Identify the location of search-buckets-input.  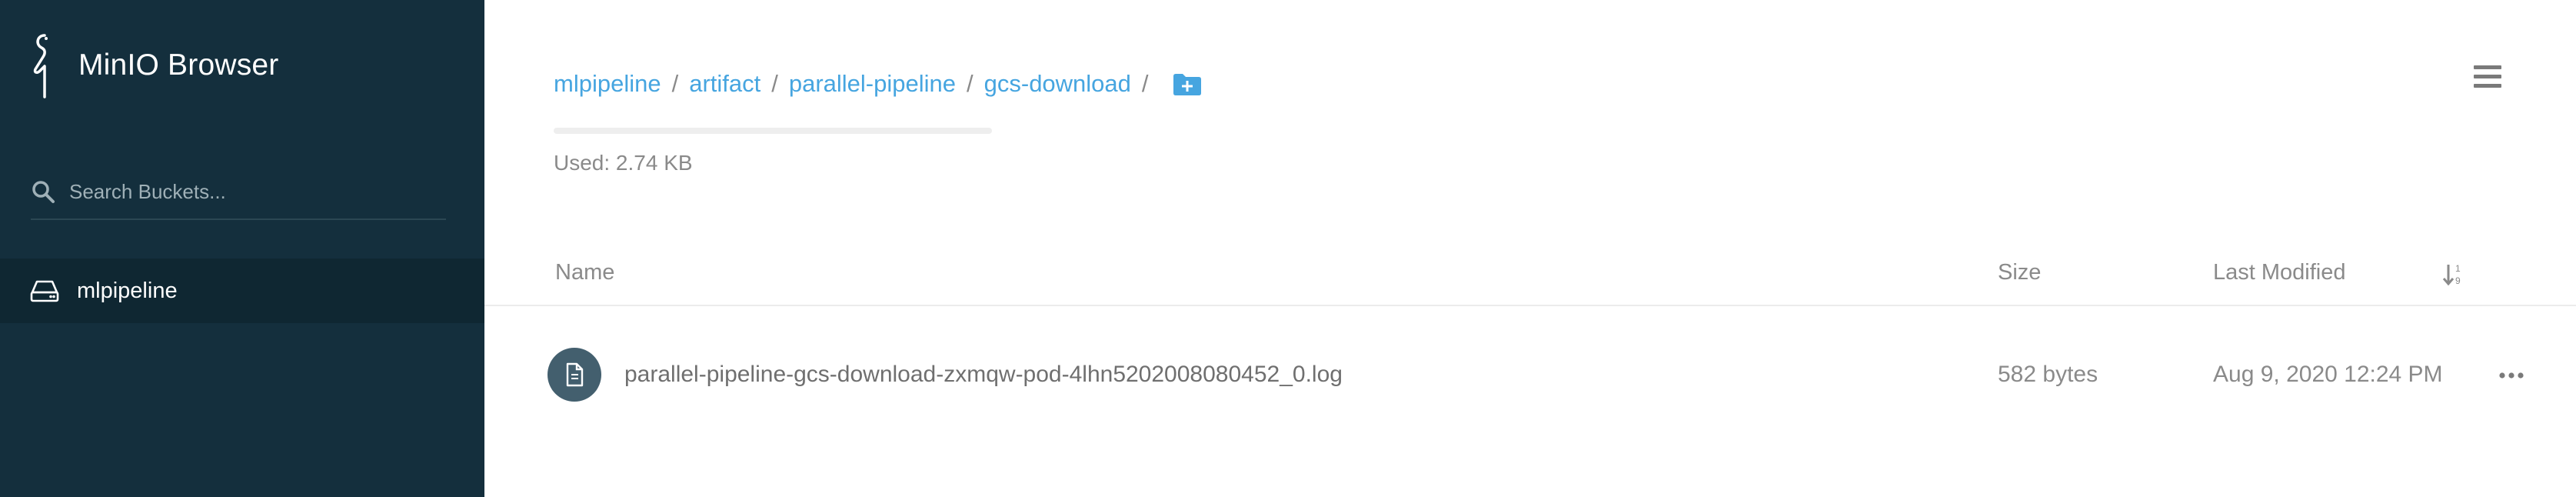
(250, 191).